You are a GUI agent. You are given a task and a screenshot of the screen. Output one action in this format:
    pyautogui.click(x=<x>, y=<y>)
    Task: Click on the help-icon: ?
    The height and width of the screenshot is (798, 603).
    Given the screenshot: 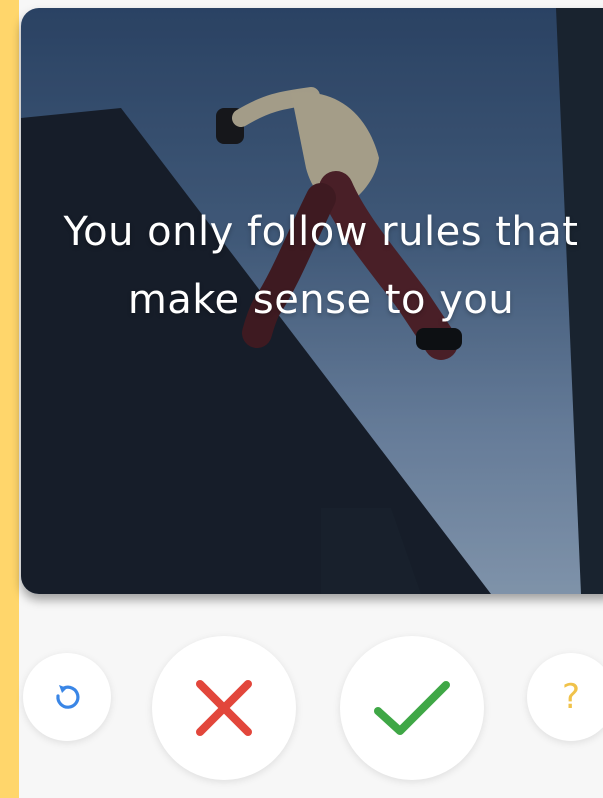 What is the action you would take?
    pyautogui.click(x=571, y=697)
    